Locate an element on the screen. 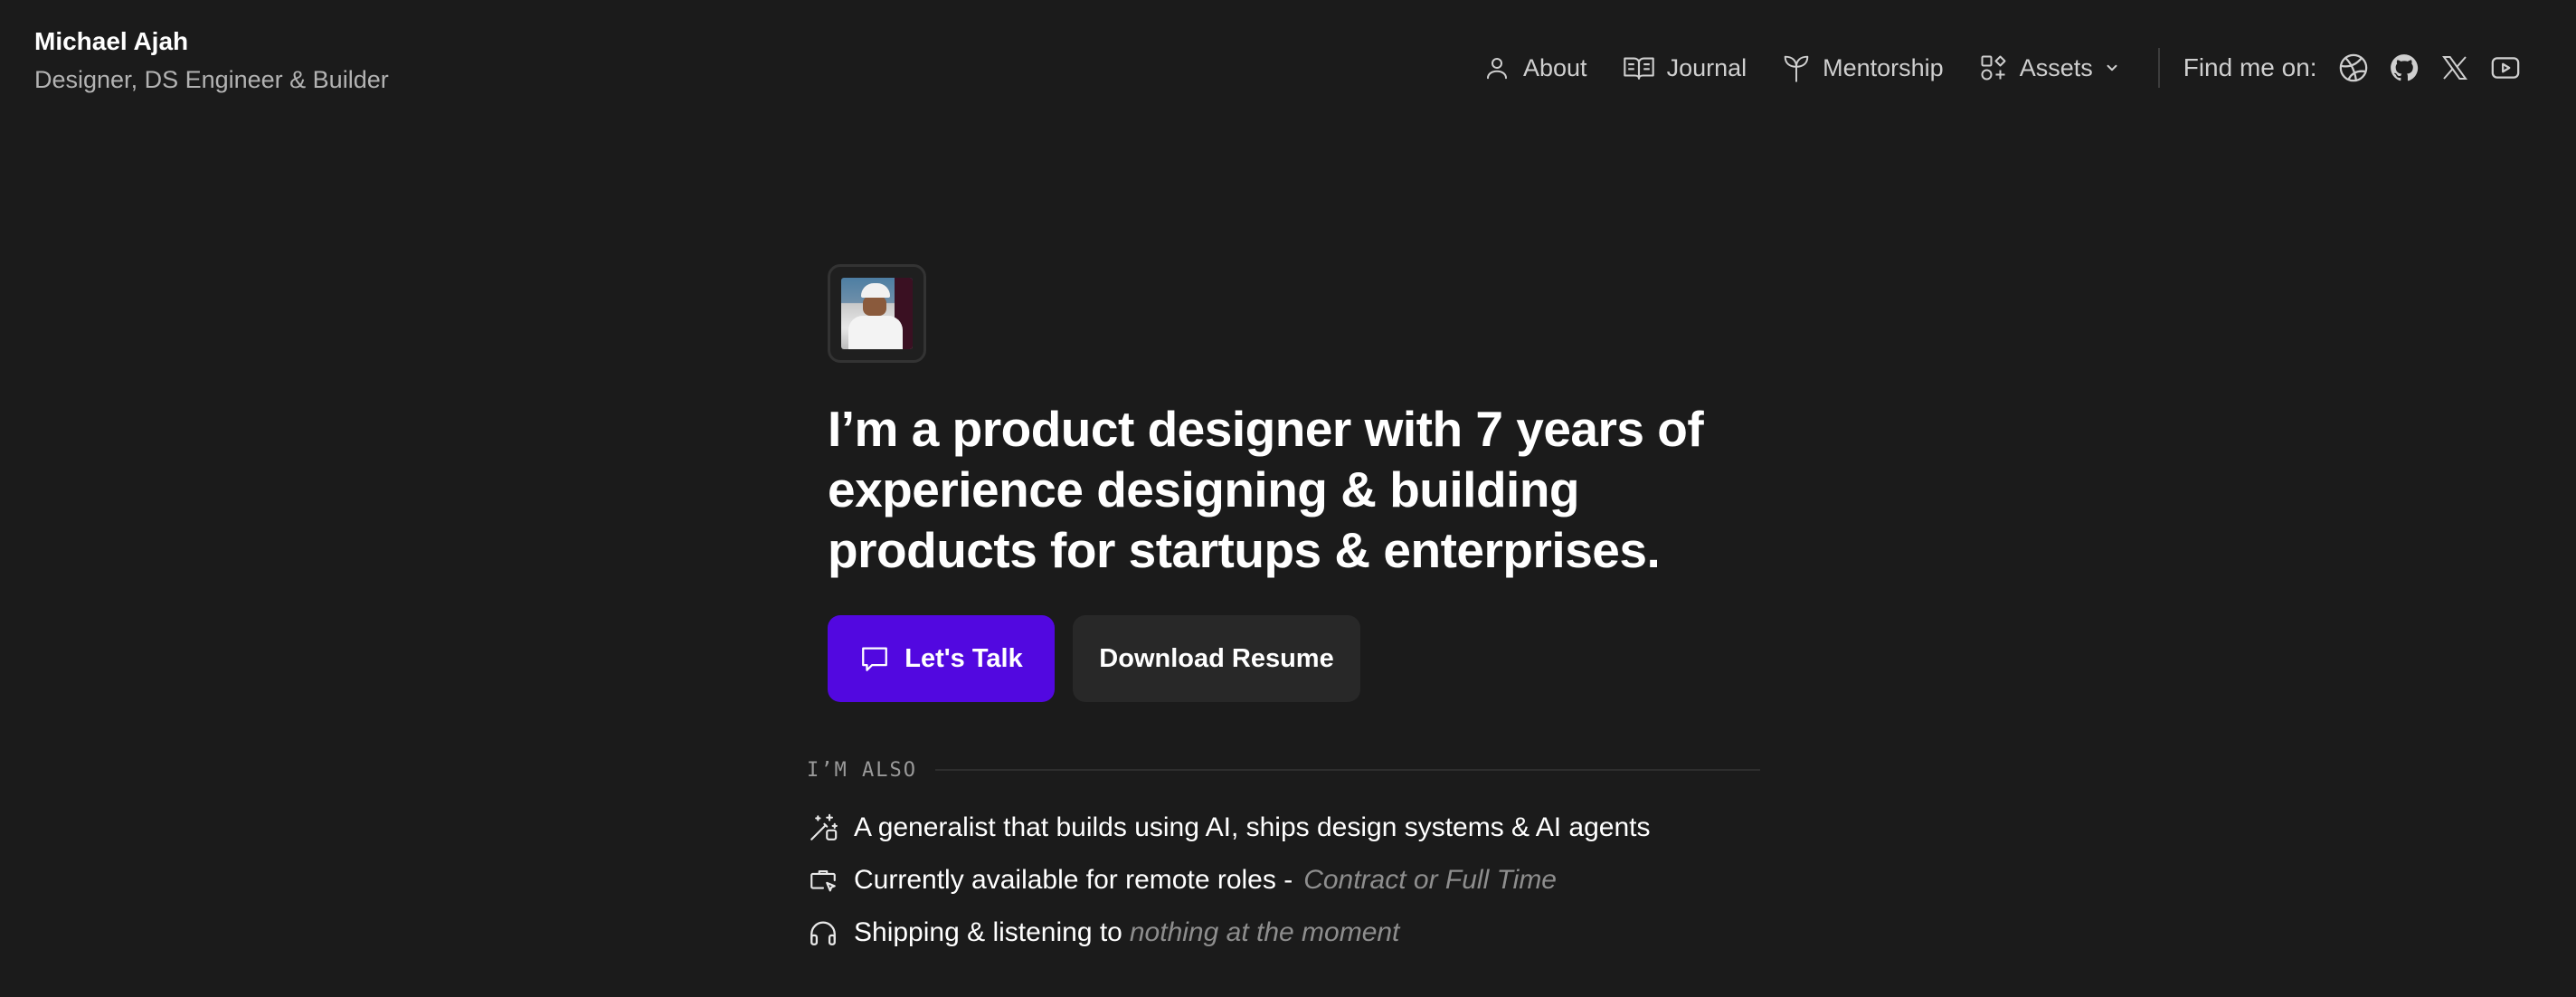  nav-about-label: About is located at coordinates (1555, 67).